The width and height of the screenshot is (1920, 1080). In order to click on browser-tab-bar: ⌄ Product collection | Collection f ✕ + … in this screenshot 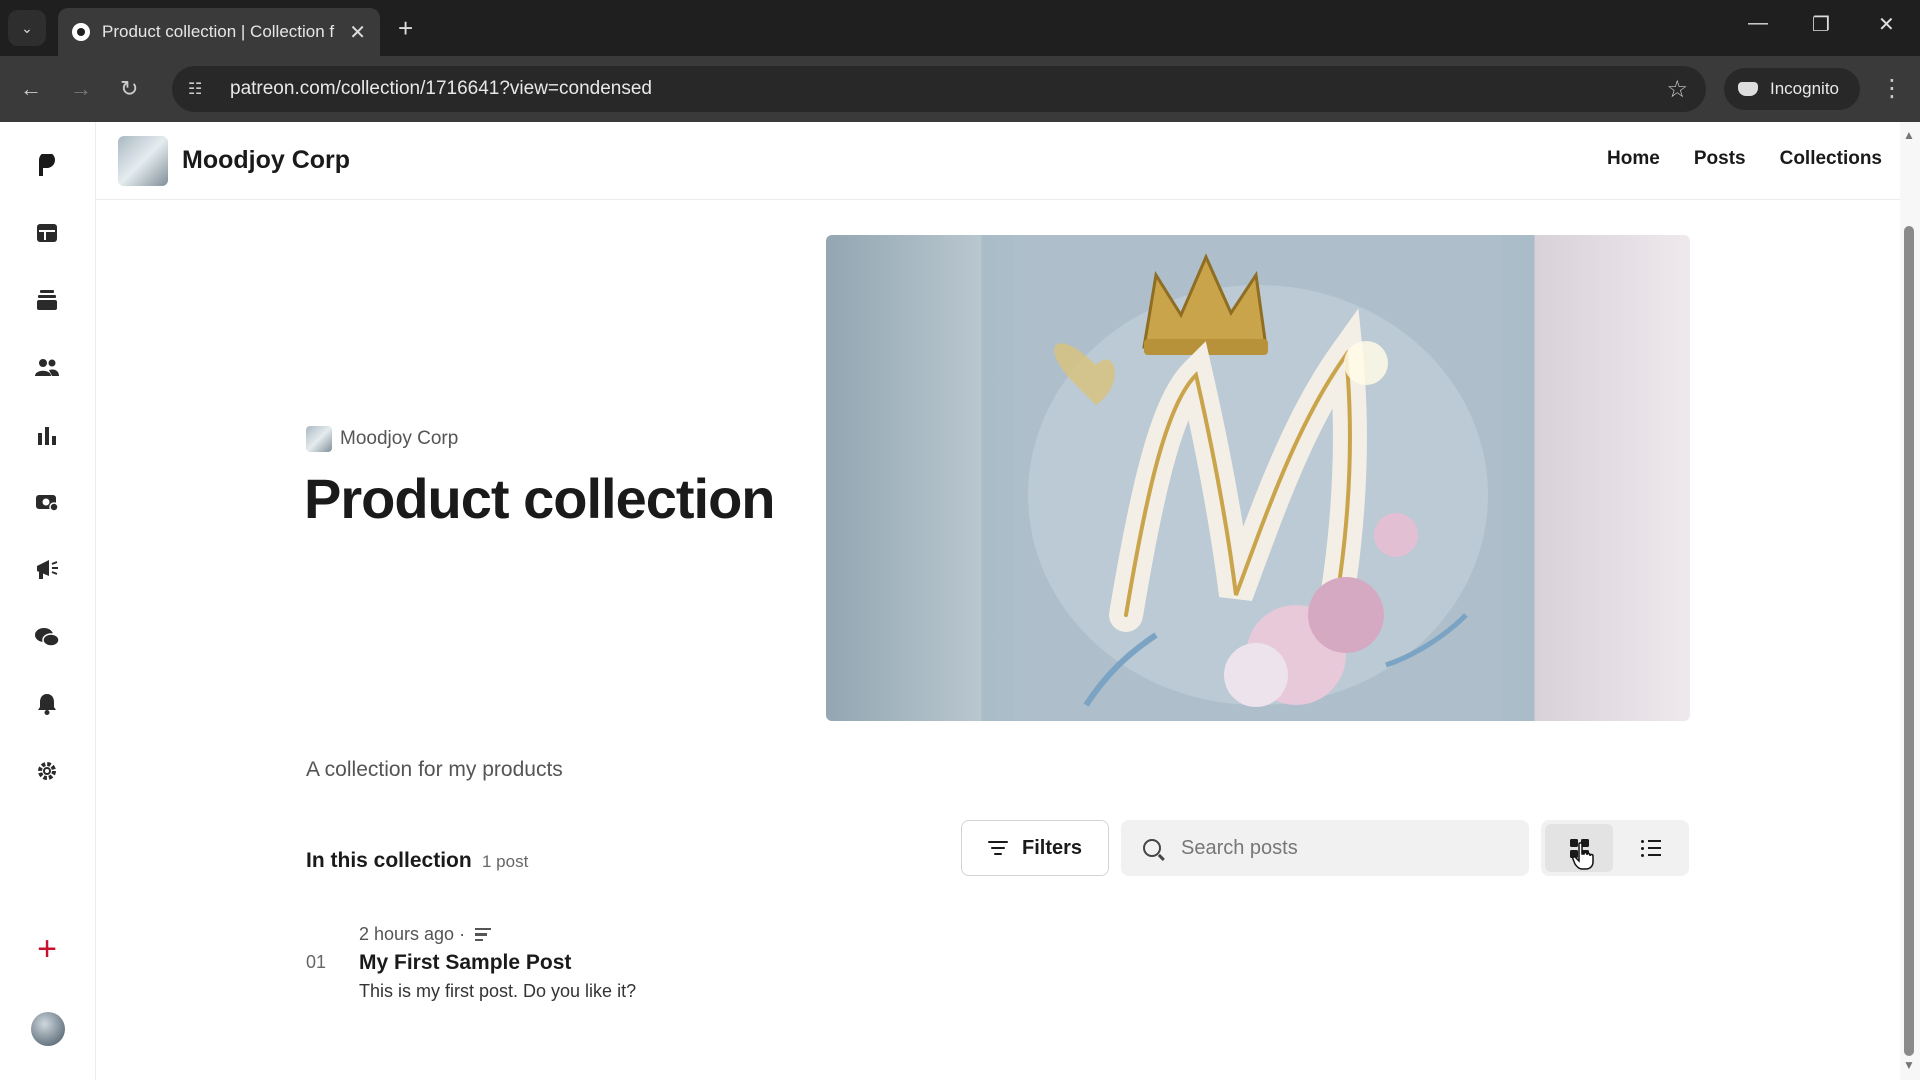, I will do `click(960, 28)`.